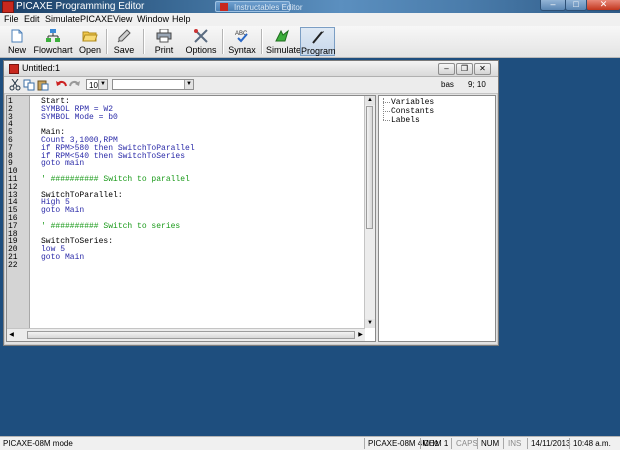  What do you see at coordinates (41, 68) in the screenshot?
I see `document-title: Untitled:1` at bounding box center [41, 68].